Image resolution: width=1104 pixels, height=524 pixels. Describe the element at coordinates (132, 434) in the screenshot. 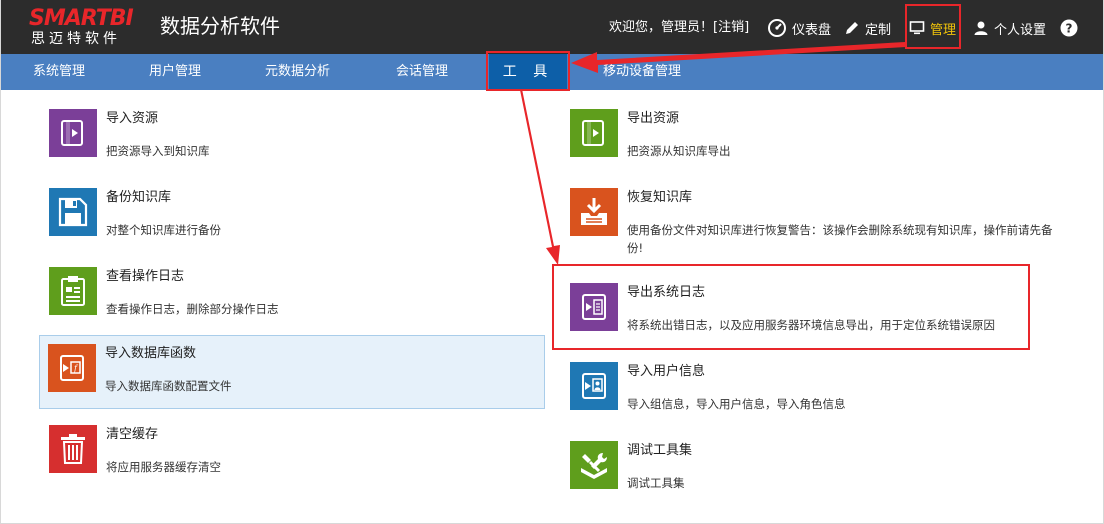

I see `tool-title: 清空缓存` at that location.